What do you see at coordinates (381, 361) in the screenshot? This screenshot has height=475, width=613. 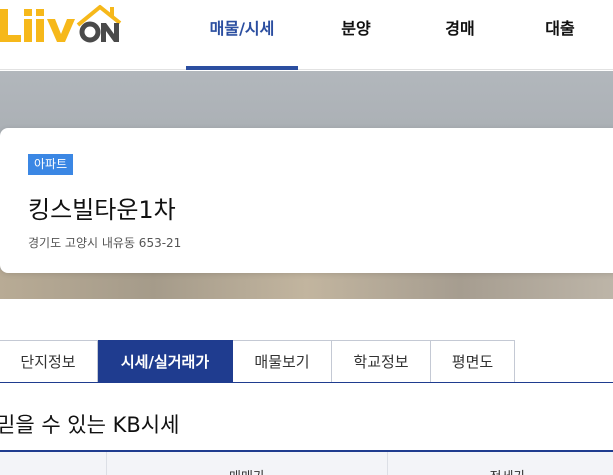 I see `tab-school-info: 학교정보` at bounding box center [381, 361].